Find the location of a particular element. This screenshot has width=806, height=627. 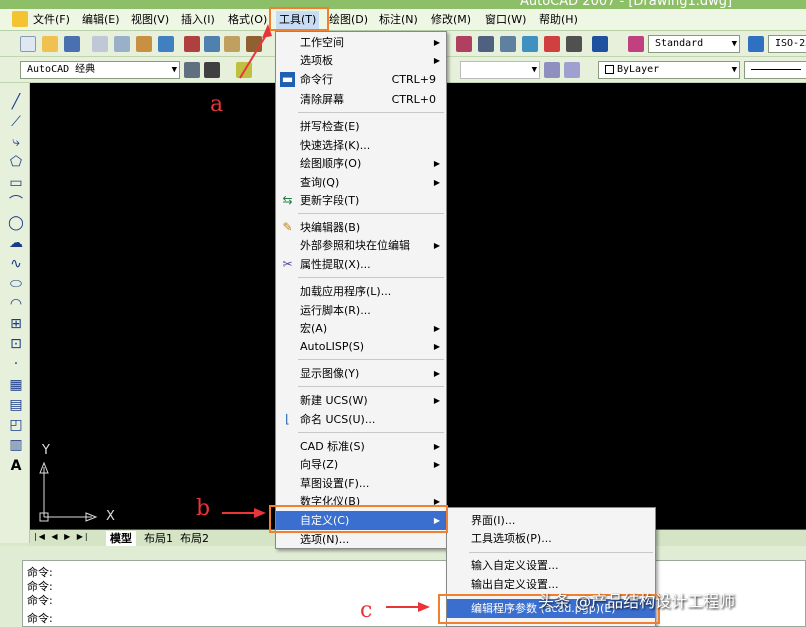

annotation-label-a: a is located at coordinates (217, 104).